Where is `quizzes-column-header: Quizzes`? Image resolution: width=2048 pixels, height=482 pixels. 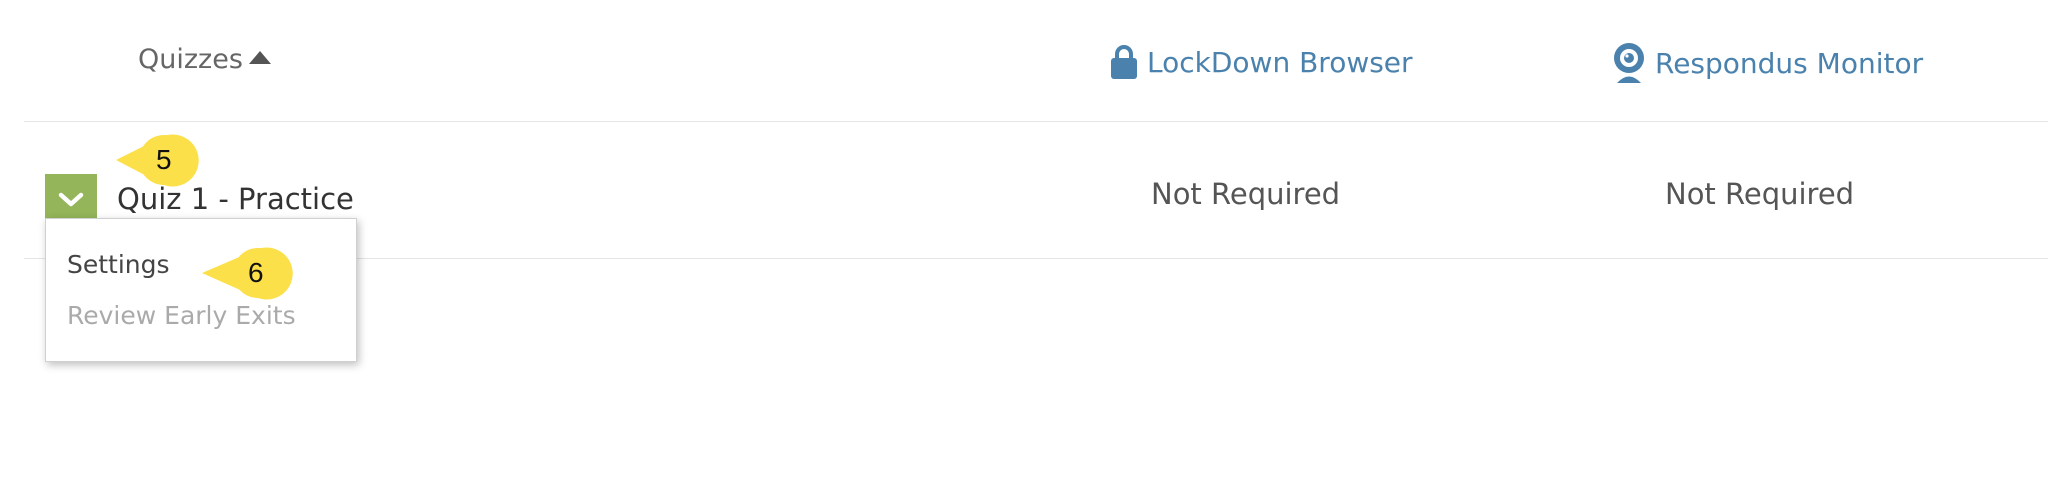 quizzes-column-header: Quizzes is located at coordinates (204, 59).